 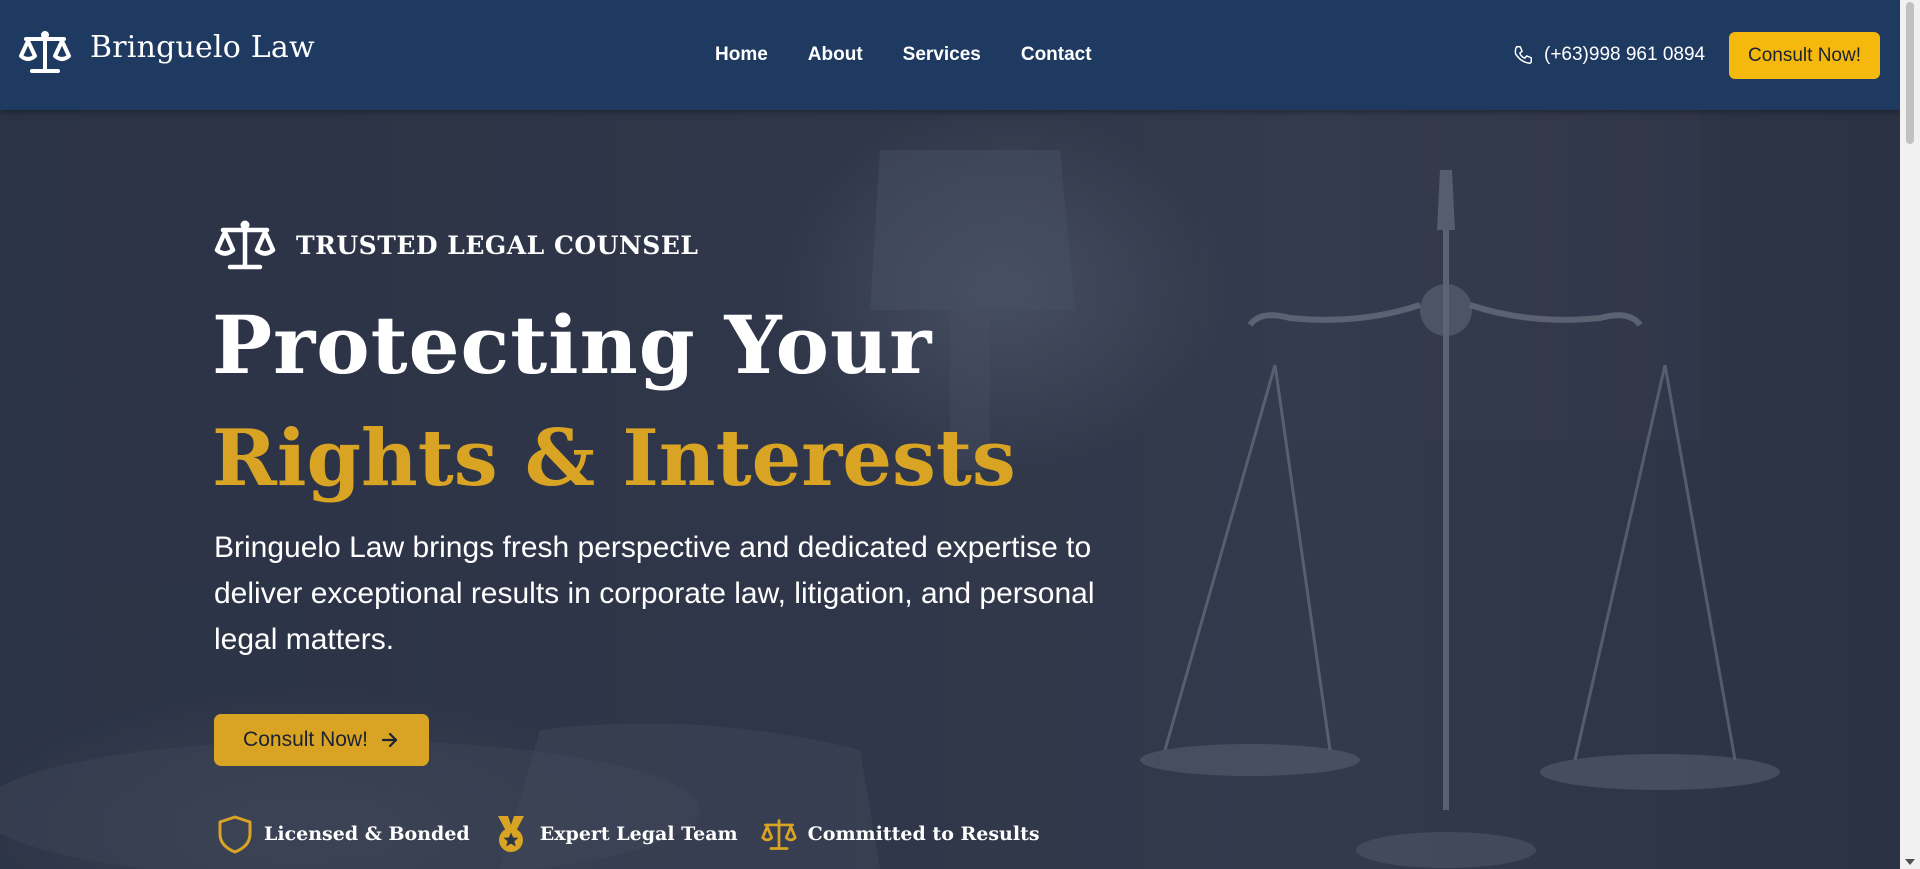 What do you see at coordinates (1910, 862) in the screenshot?
I see `scroll-down-arrow-icon` at bounding box center [1910, 862].